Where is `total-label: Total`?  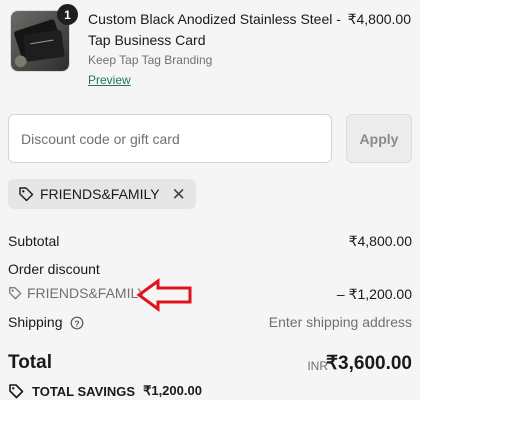 total-label: Total is located at coordinates (30, 362).